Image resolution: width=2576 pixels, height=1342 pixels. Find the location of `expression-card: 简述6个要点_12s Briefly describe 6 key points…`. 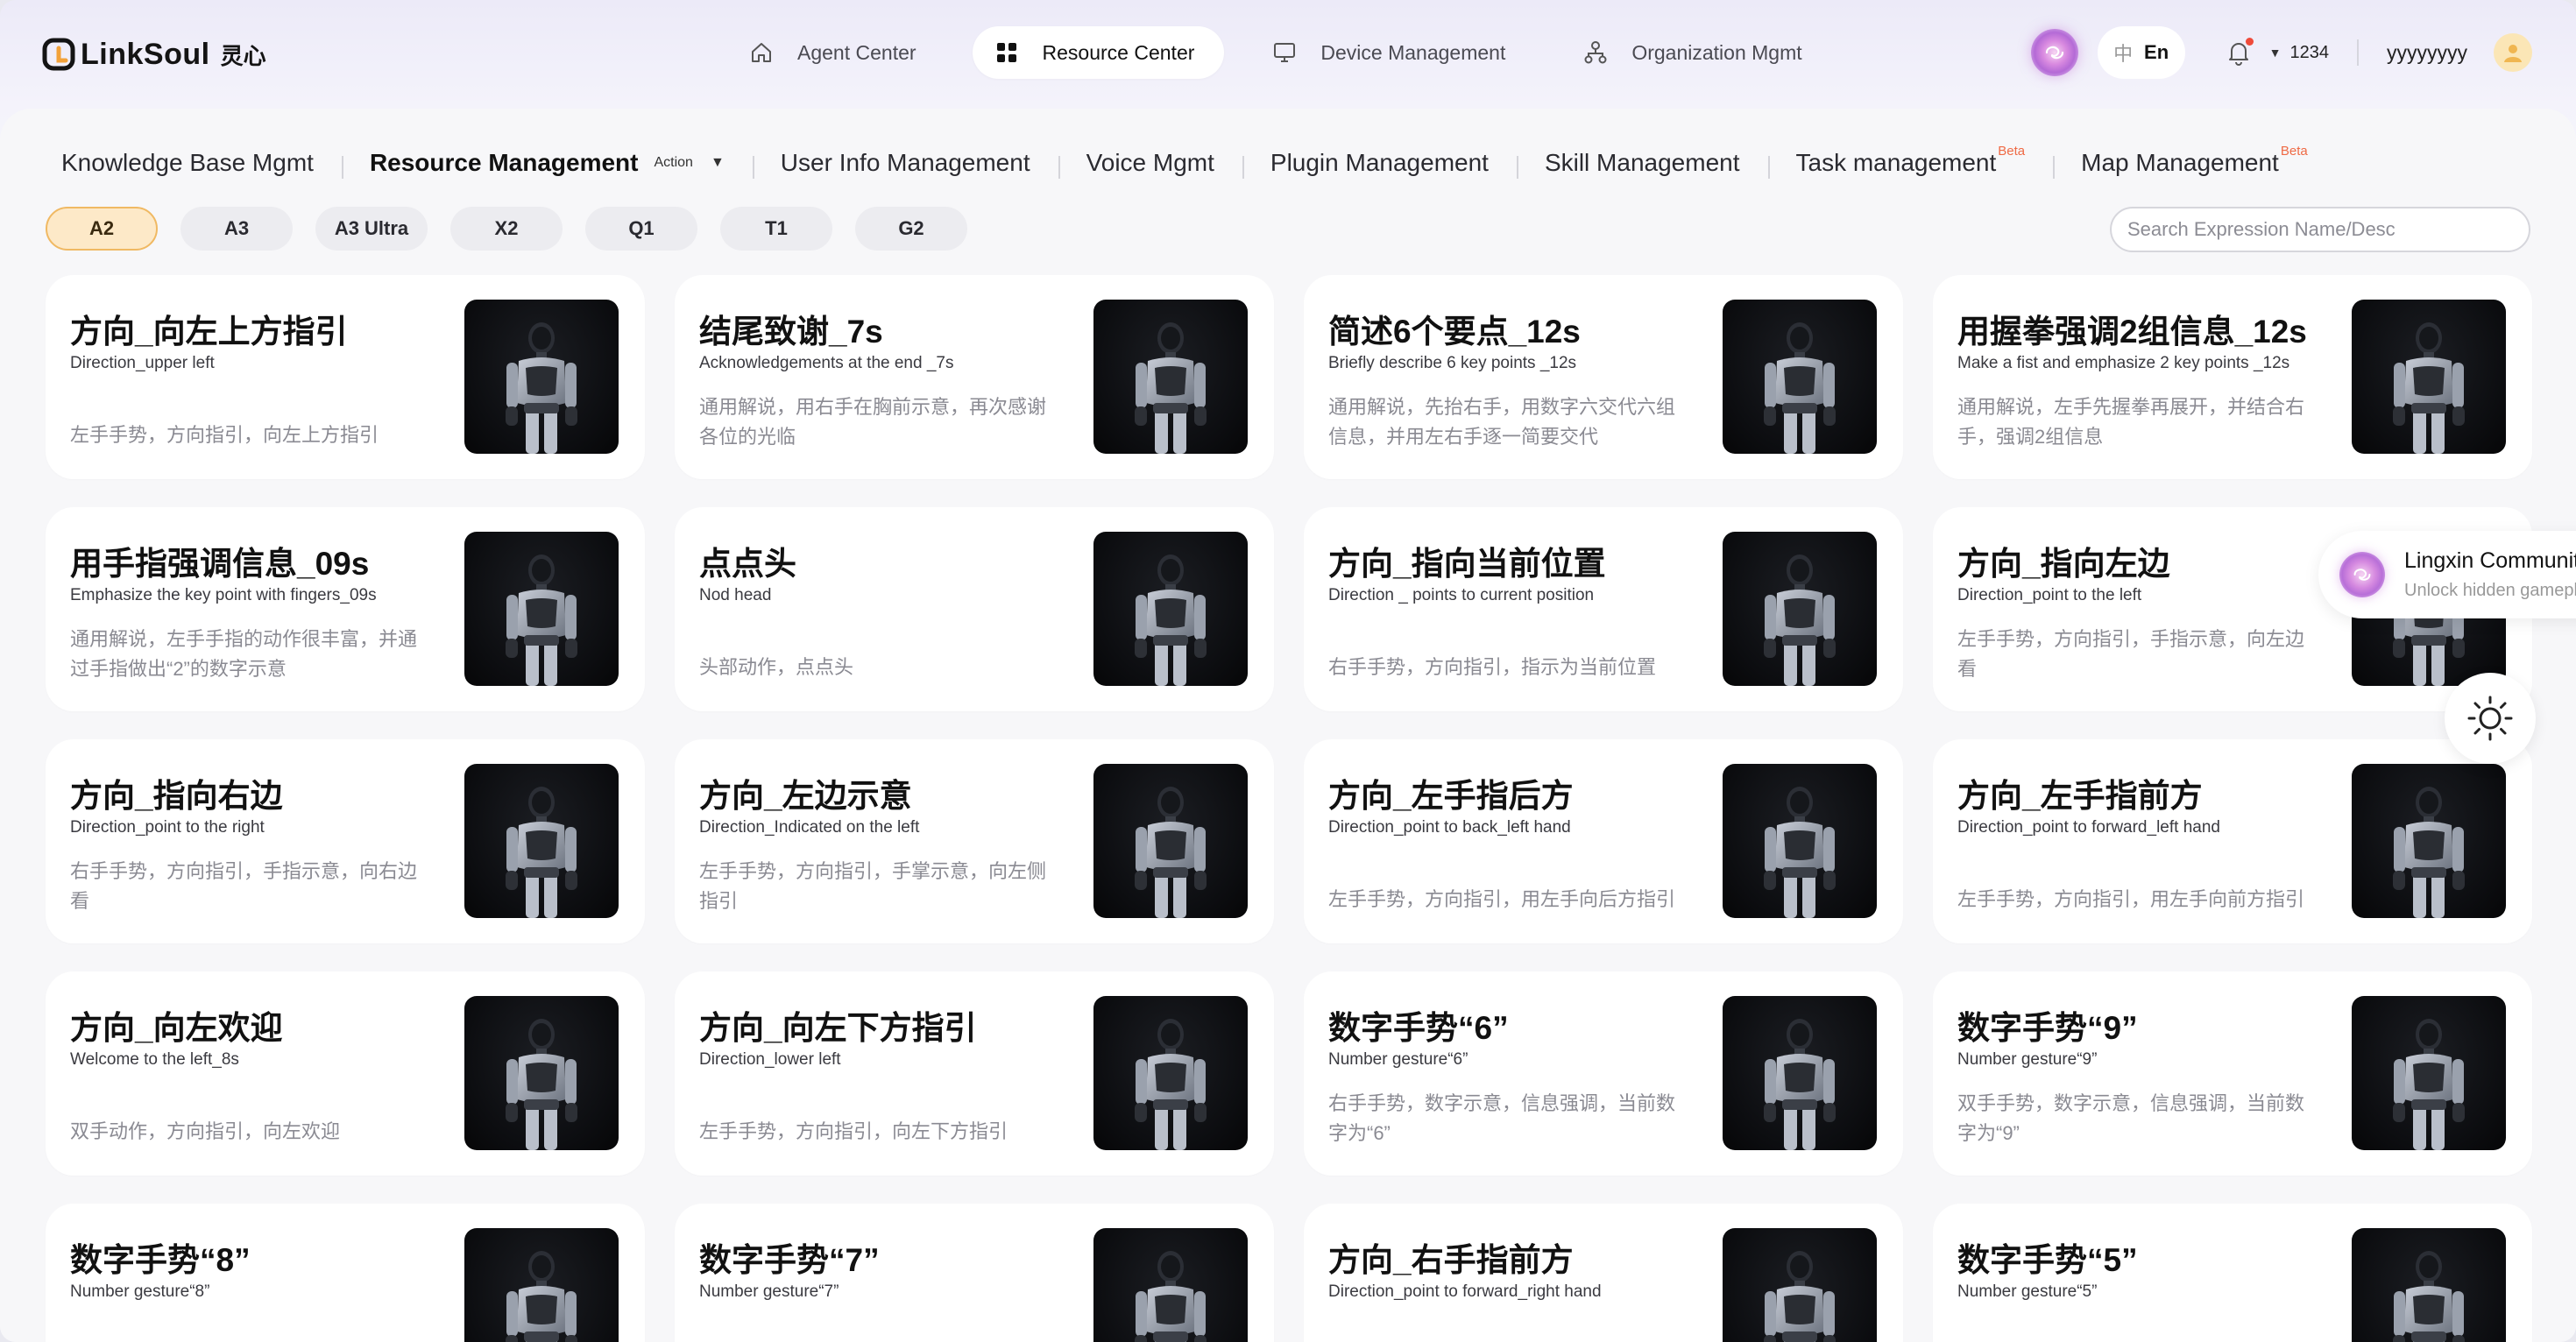

expression-card: 简述6个要点_12s Briefly describe 6 key points… is located at coordinates (1603, 377).